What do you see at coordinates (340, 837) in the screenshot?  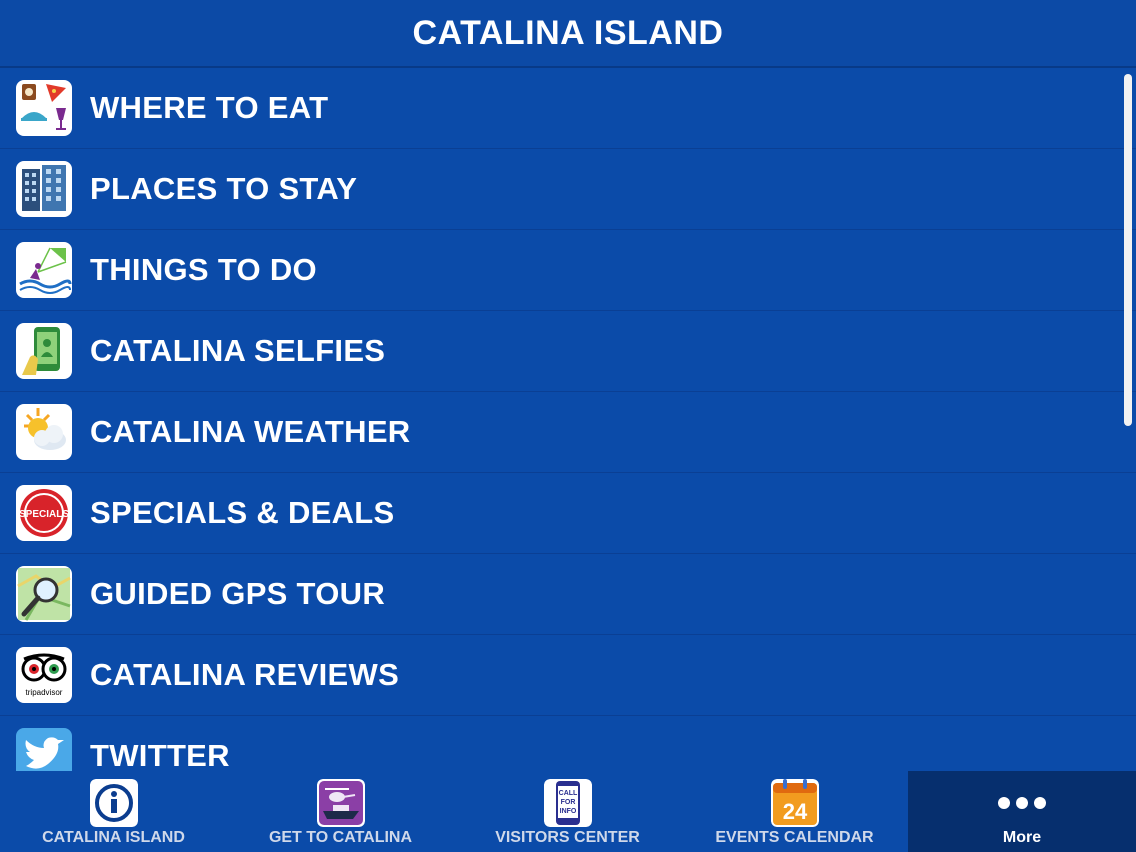 I see `tab-label: GET TO CATALINA` at bounding box center [340, 837].